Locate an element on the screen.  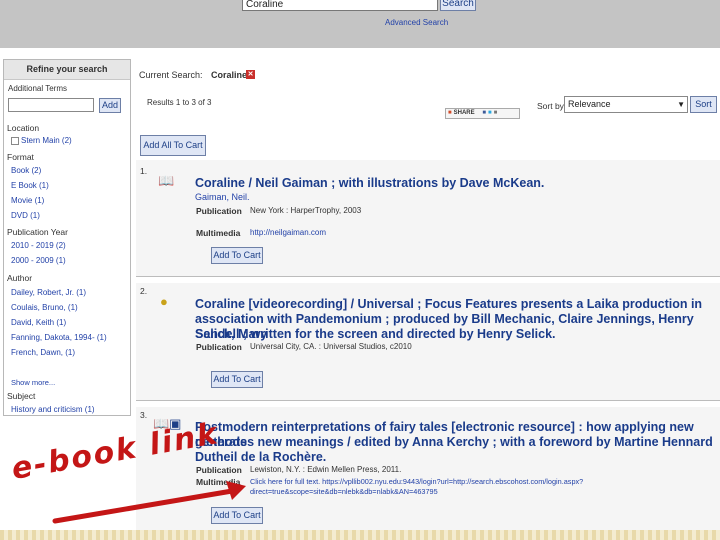
arrow-head is located at coordinates (236, 490).